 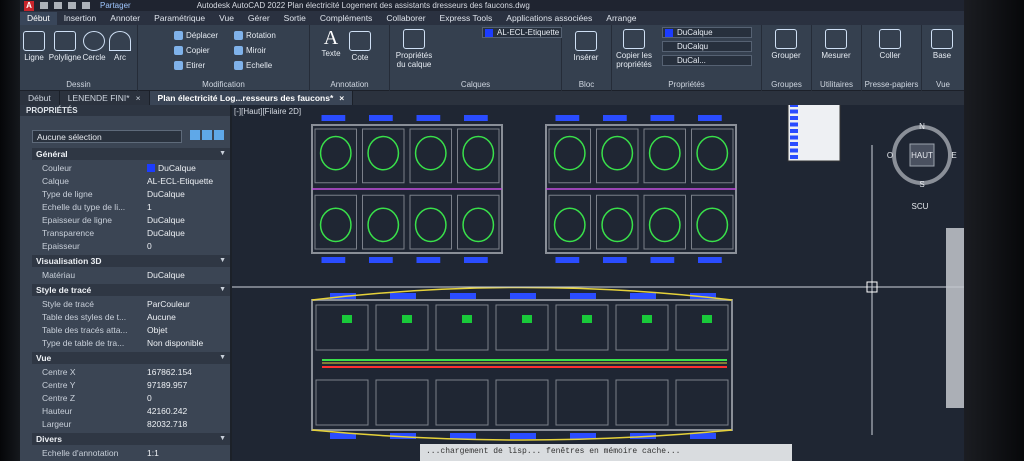 I want to click on undo-icon, so click(x=86, y=5).